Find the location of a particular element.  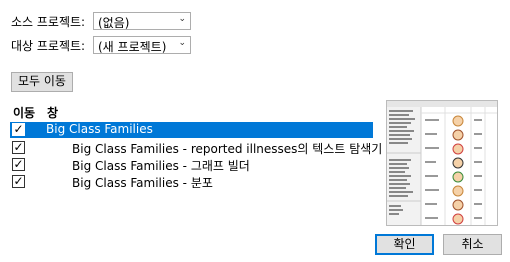

window-preview-thumbnail is located at coordinates (442, 163).